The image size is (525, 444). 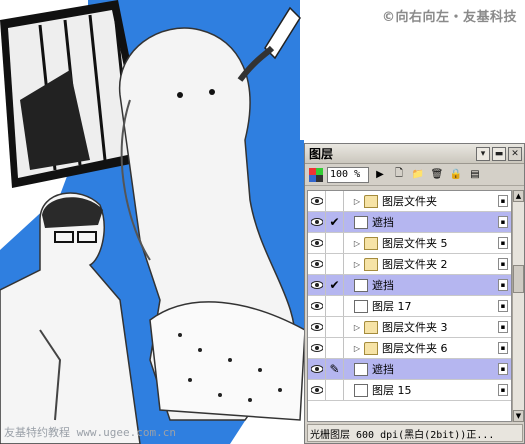 I want to click on panel-options-icon: ▤, so click(x=475, y=175).